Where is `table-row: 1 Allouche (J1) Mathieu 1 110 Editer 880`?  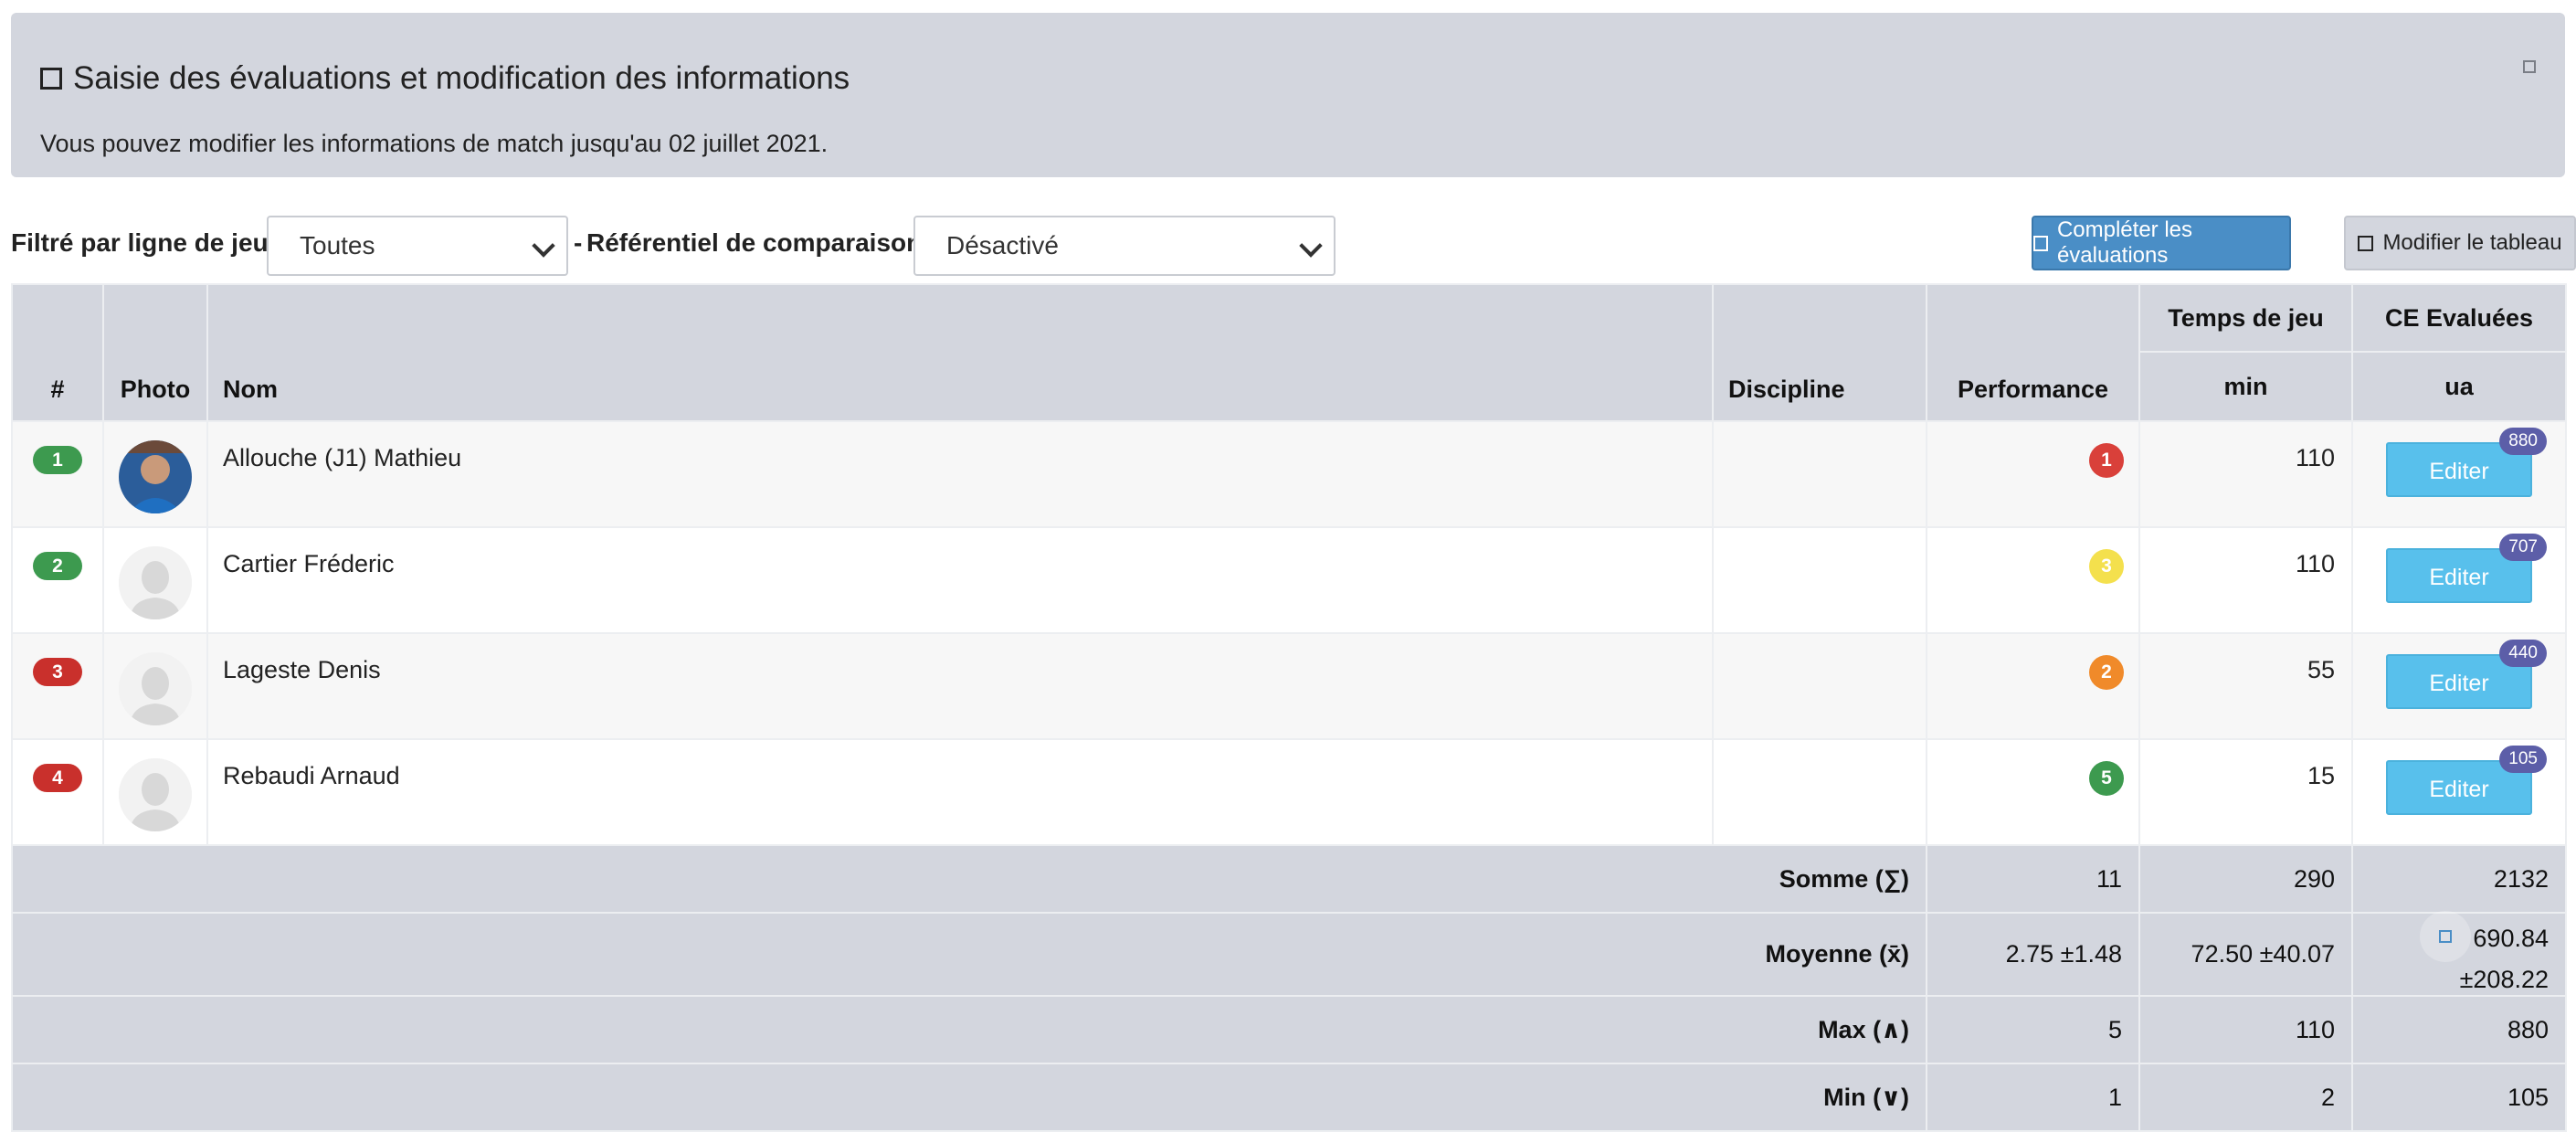 table-row: 1 Allouche (J1) Mathieu 1 110 Editer 880 is located at coordinates (1289, 474).